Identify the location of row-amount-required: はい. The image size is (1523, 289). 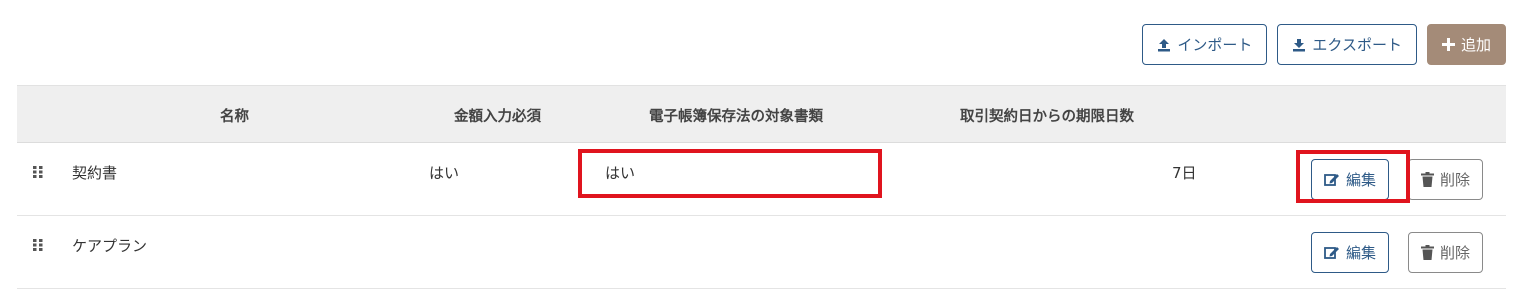
(444, 173).